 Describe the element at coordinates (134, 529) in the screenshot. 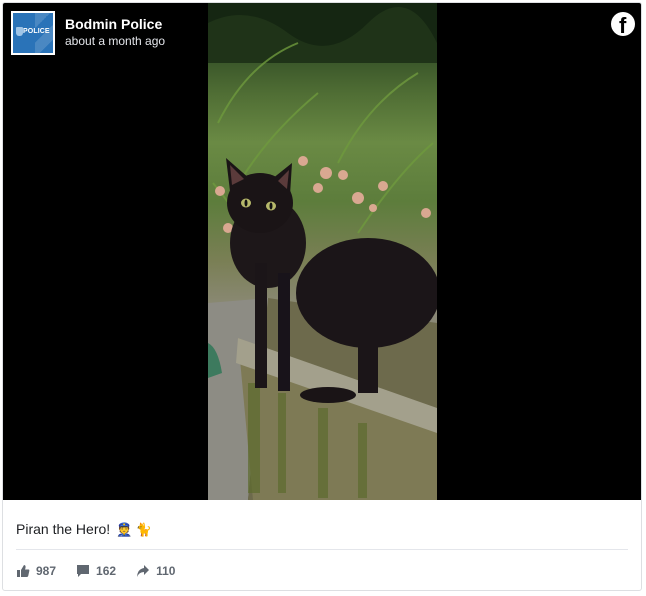

I see `caption-emojis: 👮 🐈` at that location.